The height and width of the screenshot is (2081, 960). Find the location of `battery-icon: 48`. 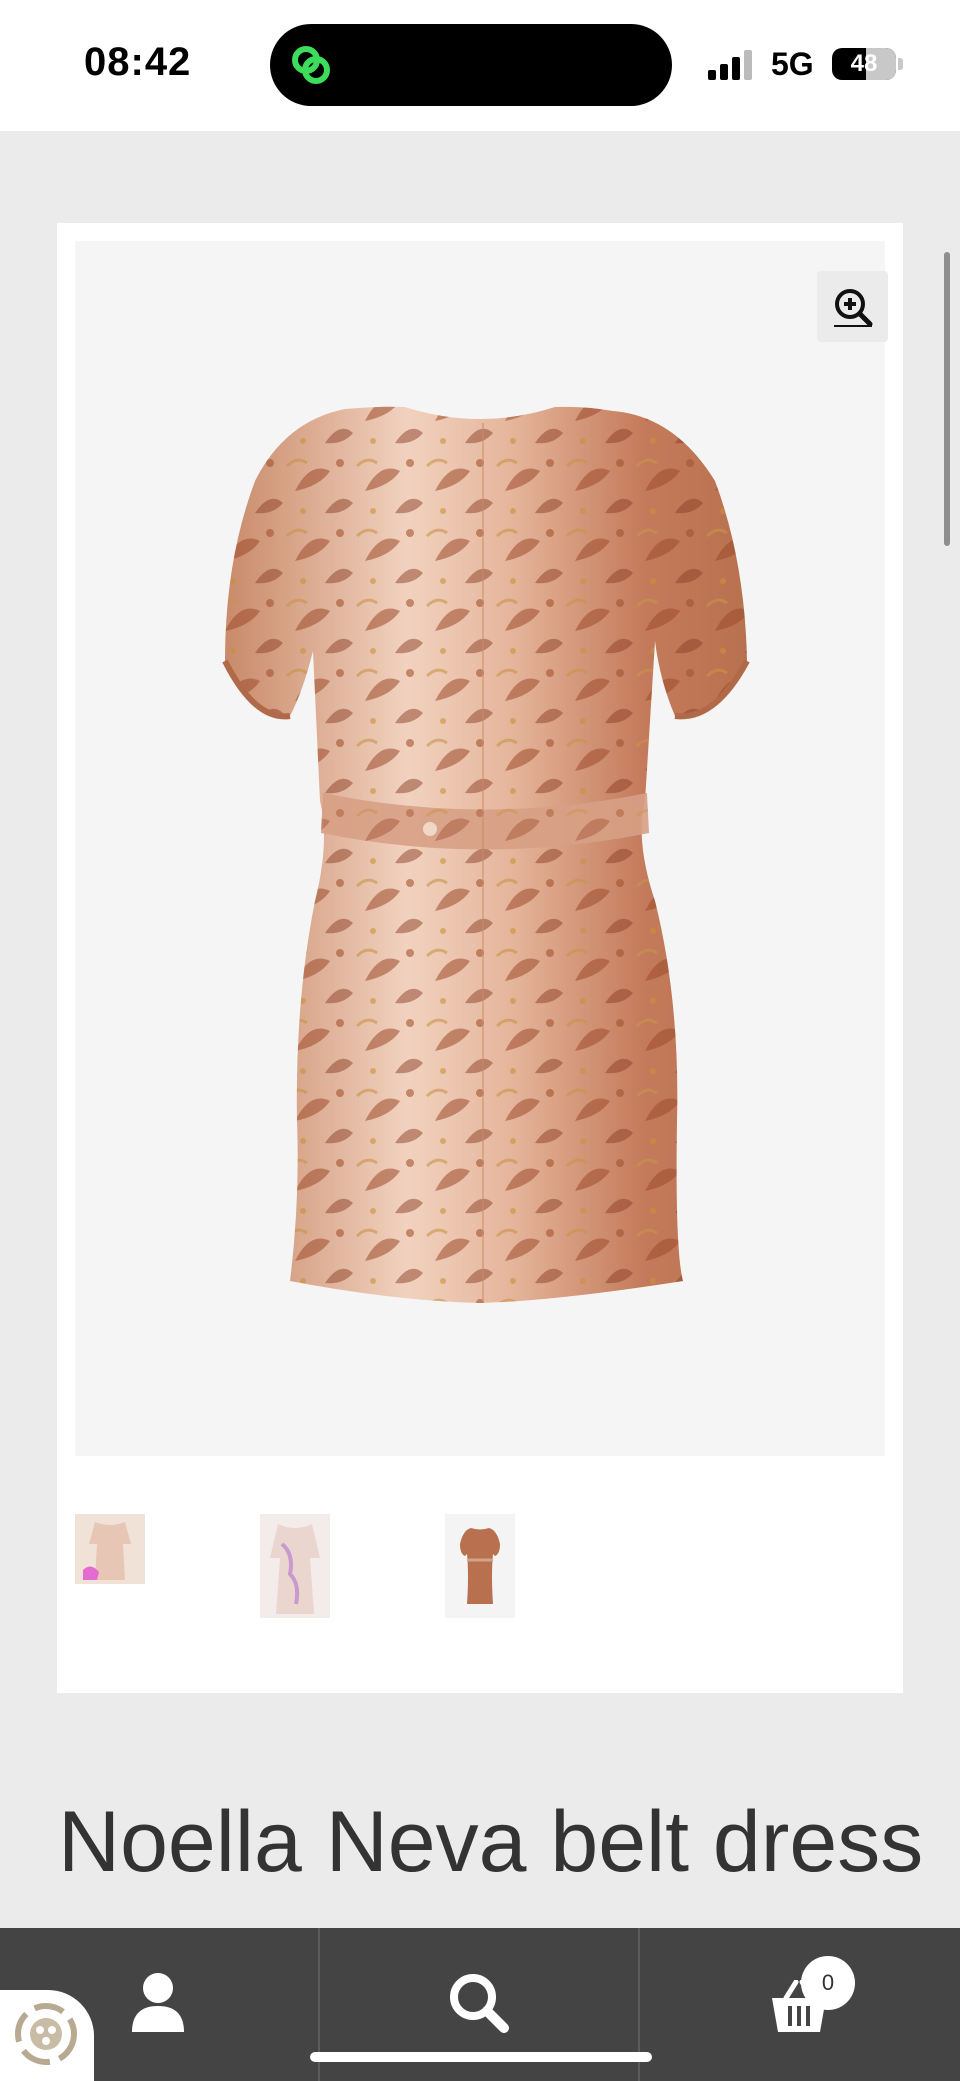

battery-icon: 48 is located at coordinates (864, 64).